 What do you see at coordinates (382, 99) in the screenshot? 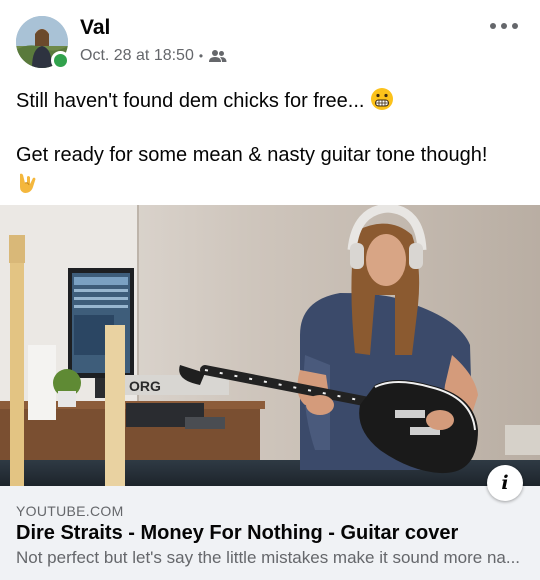
I see `grimacing-face-icon` at bounding box center [382, 99].